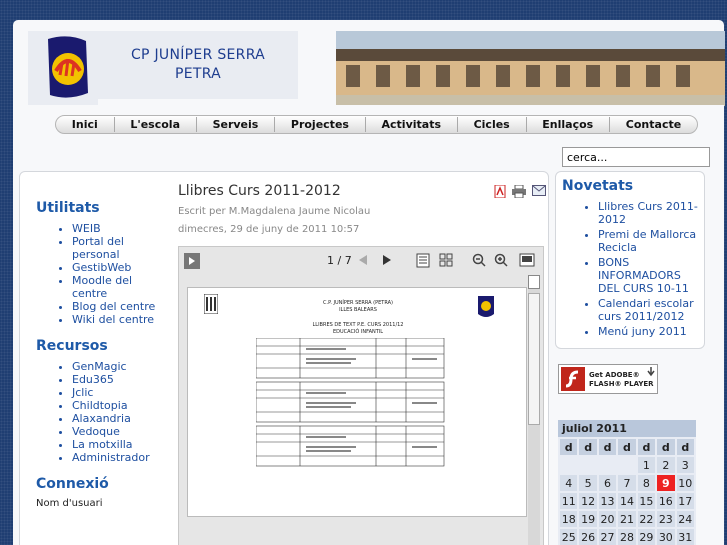 This screenshot has height=545, width=727. What do you see at coordinates (685, 465) in the screenshot?
I see `calendar-day: 3` at bounding box center [685, 465].